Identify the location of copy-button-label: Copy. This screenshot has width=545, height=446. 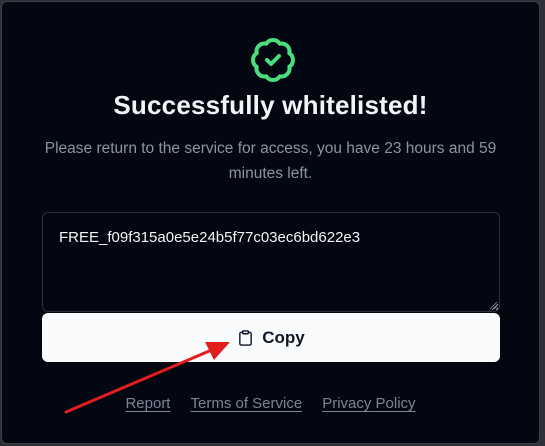
(283, 337).